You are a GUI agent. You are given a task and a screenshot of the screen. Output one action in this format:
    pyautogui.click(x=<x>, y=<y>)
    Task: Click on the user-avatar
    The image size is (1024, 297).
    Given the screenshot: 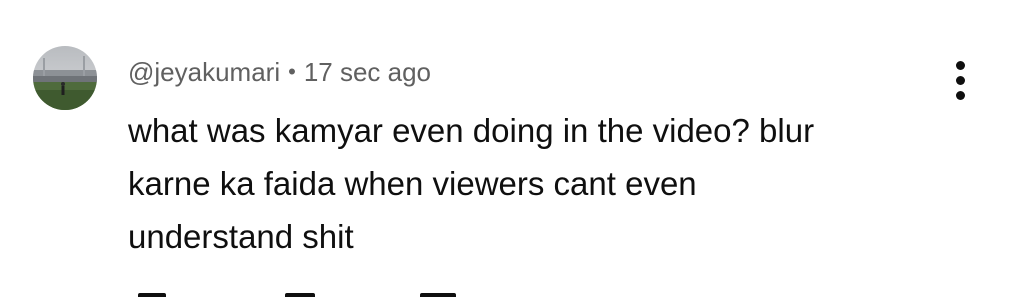 What is the action you would take?
    pyautogui.click(x=65, y=78)
    